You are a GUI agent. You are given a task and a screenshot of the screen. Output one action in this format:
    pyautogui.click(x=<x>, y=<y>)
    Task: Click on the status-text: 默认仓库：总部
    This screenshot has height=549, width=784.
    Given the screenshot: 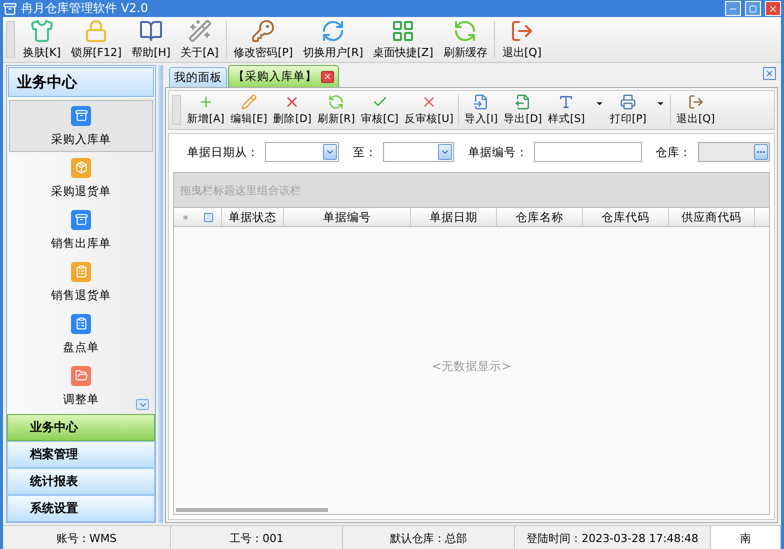 What is the action you would take?
    pyautogui.click(x=429, y=537)
    